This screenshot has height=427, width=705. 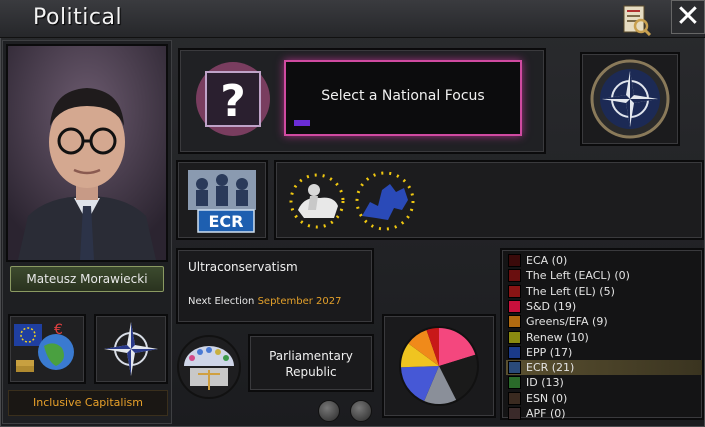 What do you see at coordinates (329, 411) in the screenshot?
I see `round-button-left` at bounding box center [329, 411].